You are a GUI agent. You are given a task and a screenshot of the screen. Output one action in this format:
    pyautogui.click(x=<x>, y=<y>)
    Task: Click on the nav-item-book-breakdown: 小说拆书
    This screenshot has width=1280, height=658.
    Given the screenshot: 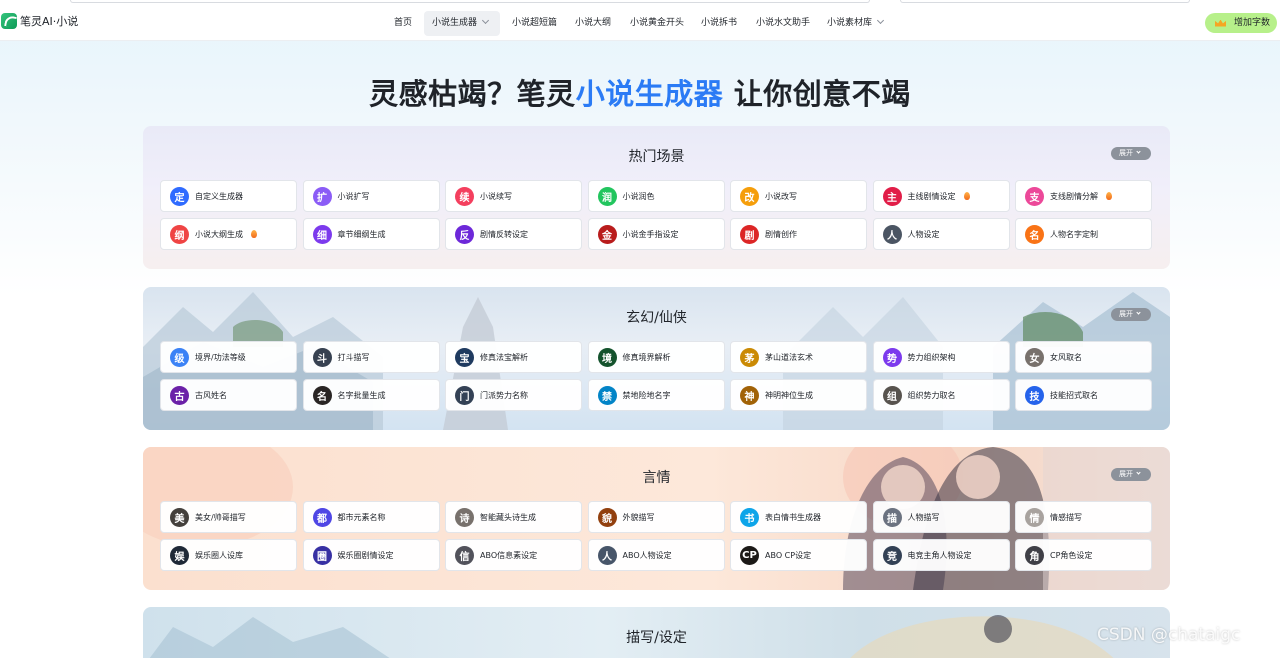 What is the action you would take?
    pyautogui.click(x=719, y=23)
    